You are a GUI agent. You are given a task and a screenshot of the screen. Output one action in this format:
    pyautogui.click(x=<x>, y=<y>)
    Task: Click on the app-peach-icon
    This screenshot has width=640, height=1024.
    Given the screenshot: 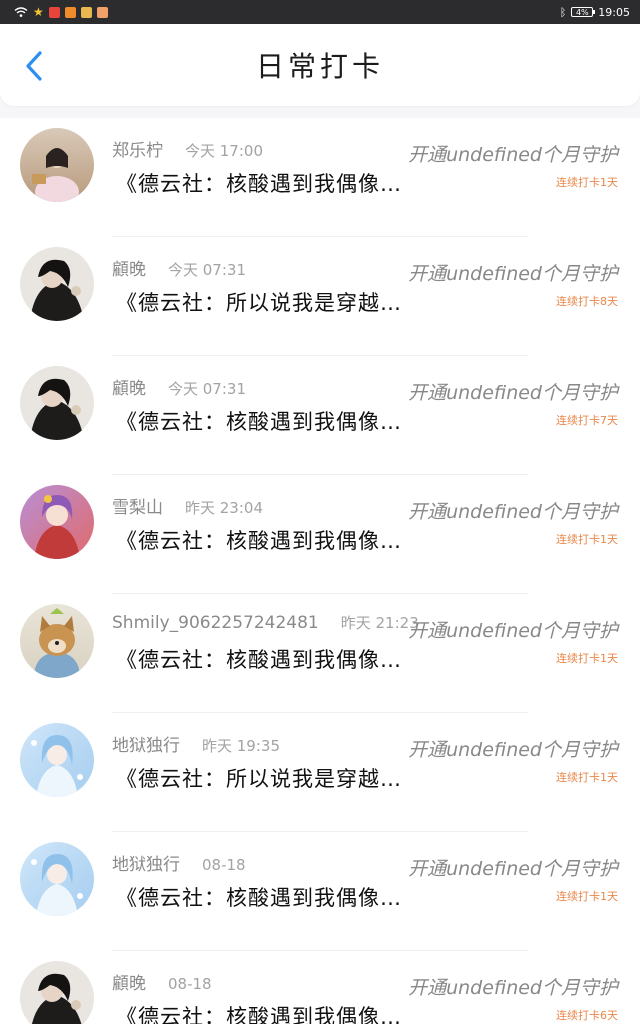 What is the action you would take?
    pyautogui.click(x=102, y=12)
    